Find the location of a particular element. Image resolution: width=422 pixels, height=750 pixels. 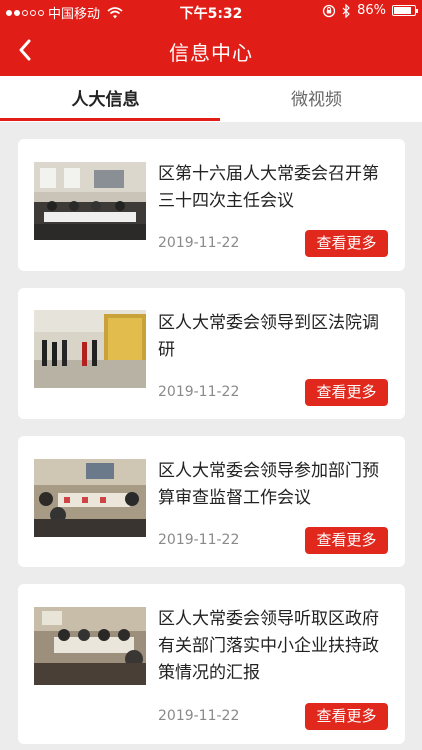

app-header: 中国移动 下午5:32 86% 信息中心 is located at coordinates (211, 38).